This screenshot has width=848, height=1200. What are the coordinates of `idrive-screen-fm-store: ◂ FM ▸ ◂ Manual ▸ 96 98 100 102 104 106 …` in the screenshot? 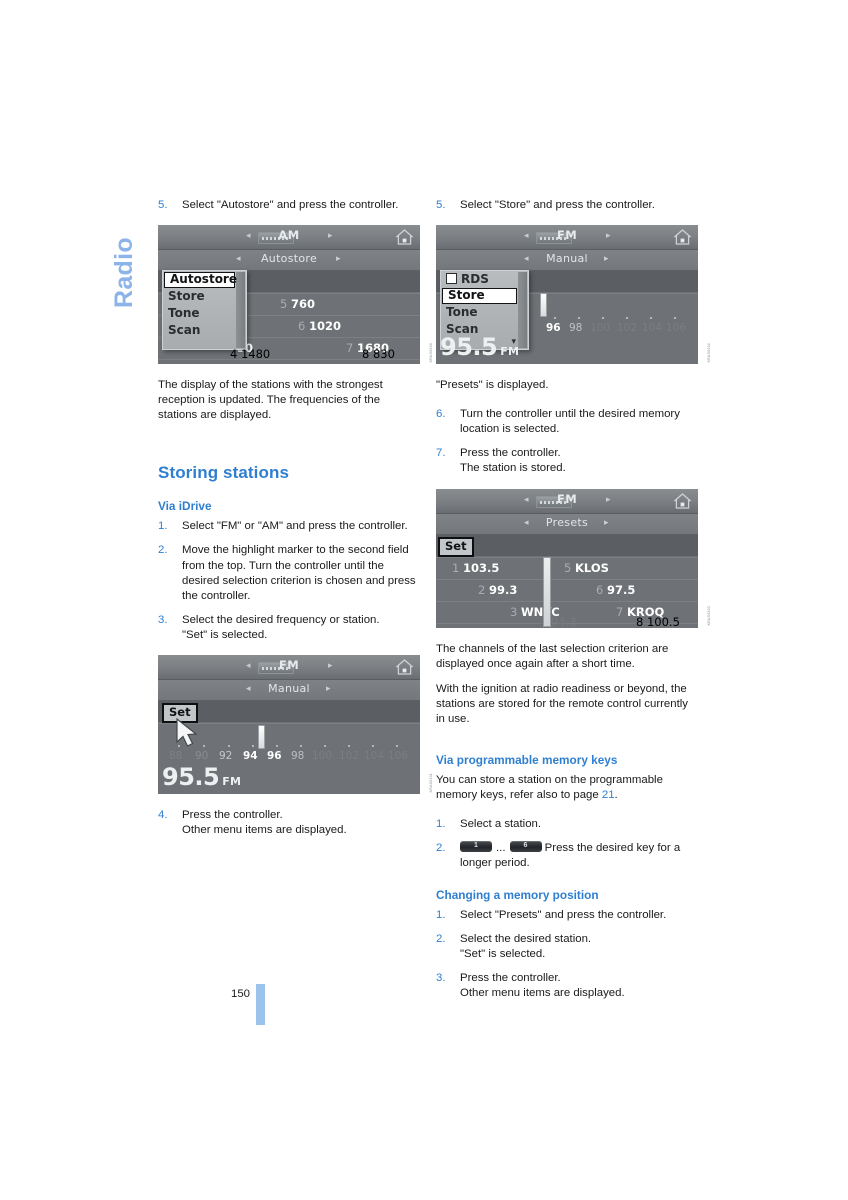 It's located at (567, 295).